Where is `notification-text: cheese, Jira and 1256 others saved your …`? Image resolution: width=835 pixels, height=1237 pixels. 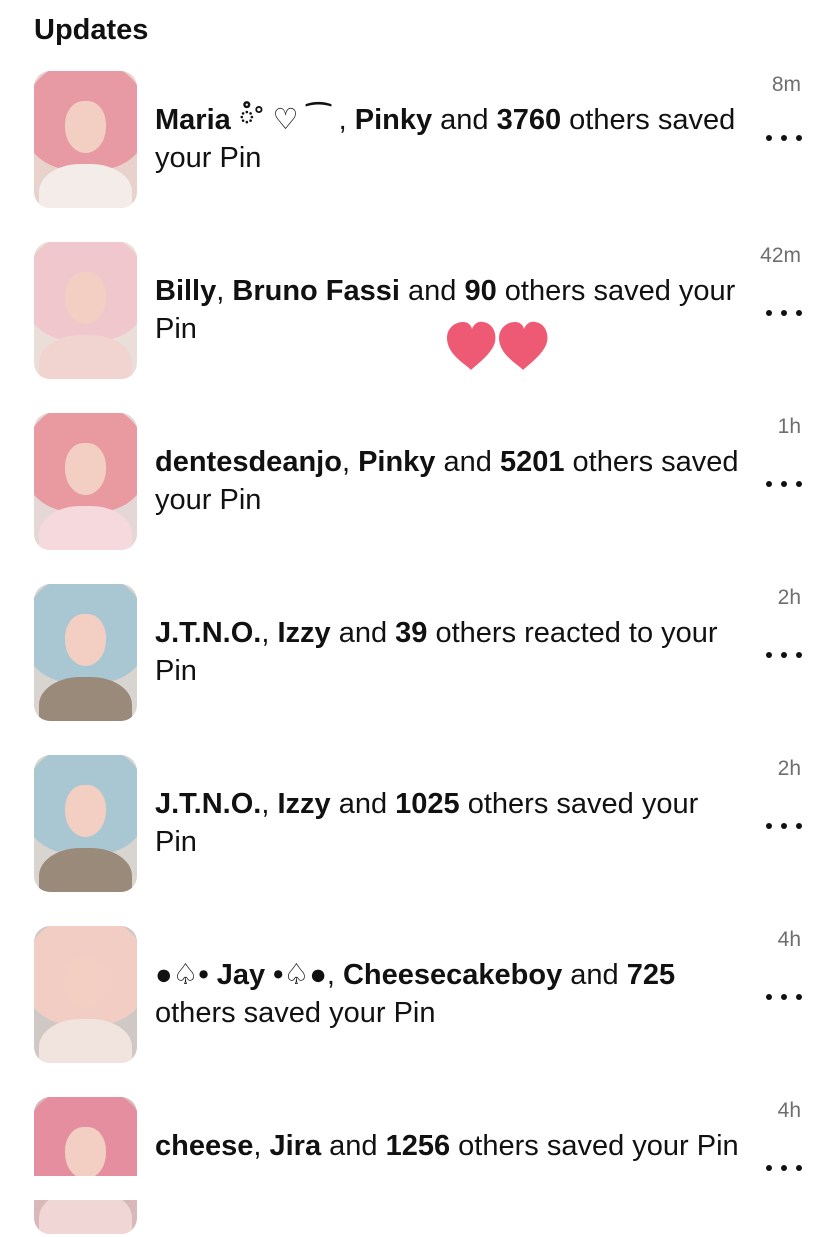
notification-text: cheese, Jira and 1256 others saved your … is located at coordinates (447, 1146).